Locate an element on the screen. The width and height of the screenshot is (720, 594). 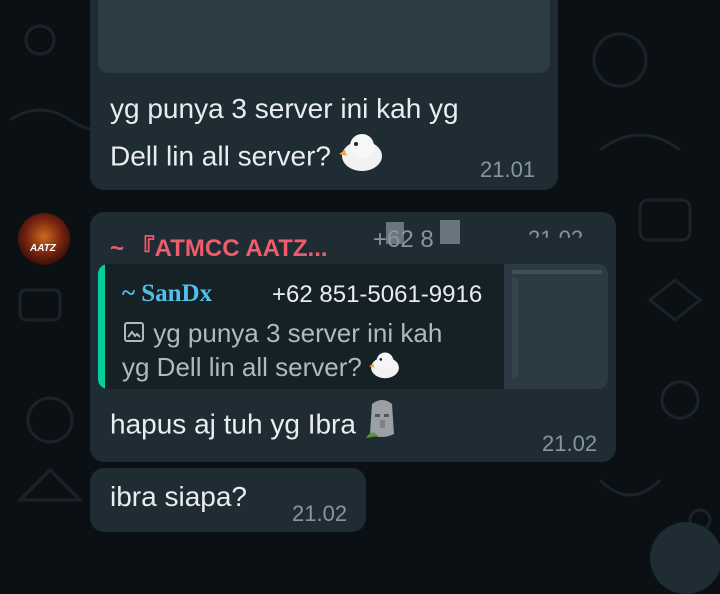
message-text: hapus aj tuh yg Ibra is located at coordinates (233, 424).